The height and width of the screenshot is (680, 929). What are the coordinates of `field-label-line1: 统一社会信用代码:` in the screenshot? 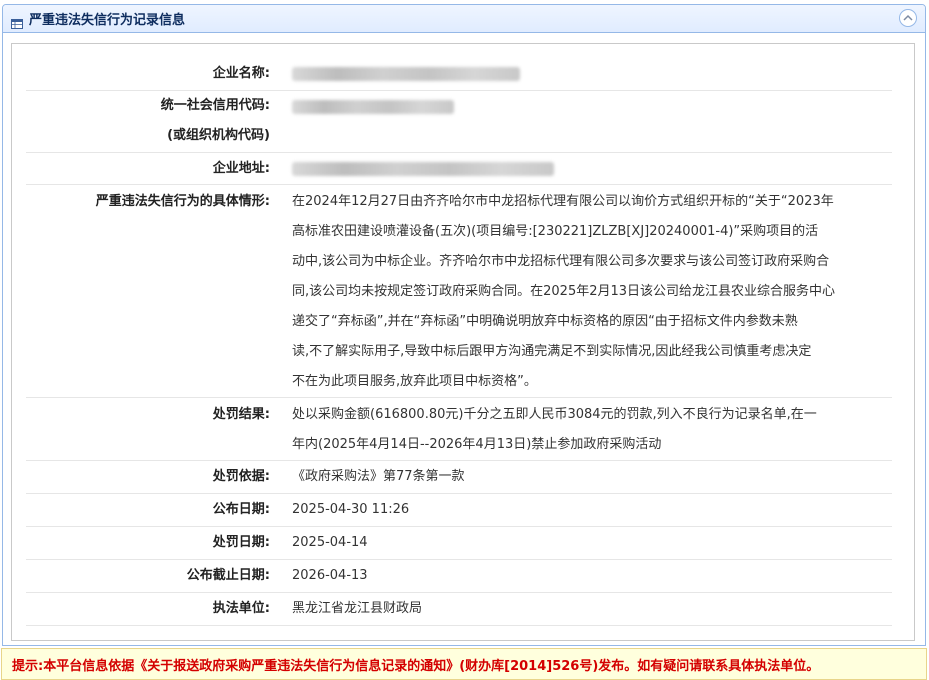 It's located at (215, 105).